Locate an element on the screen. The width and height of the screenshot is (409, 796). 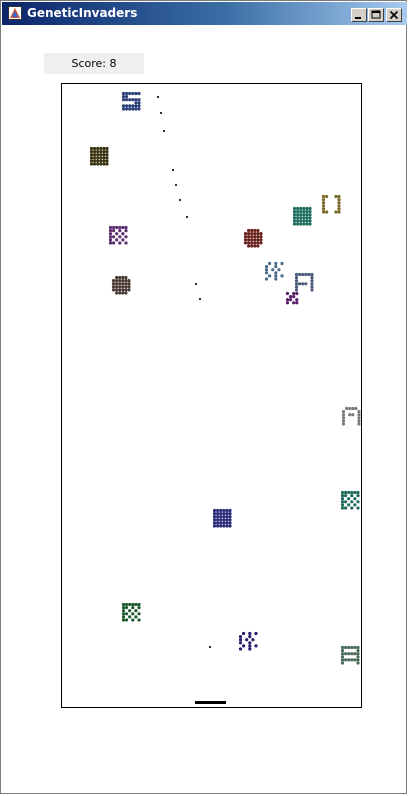
score-label: Score: 8 is located at coordinates (94, 63).